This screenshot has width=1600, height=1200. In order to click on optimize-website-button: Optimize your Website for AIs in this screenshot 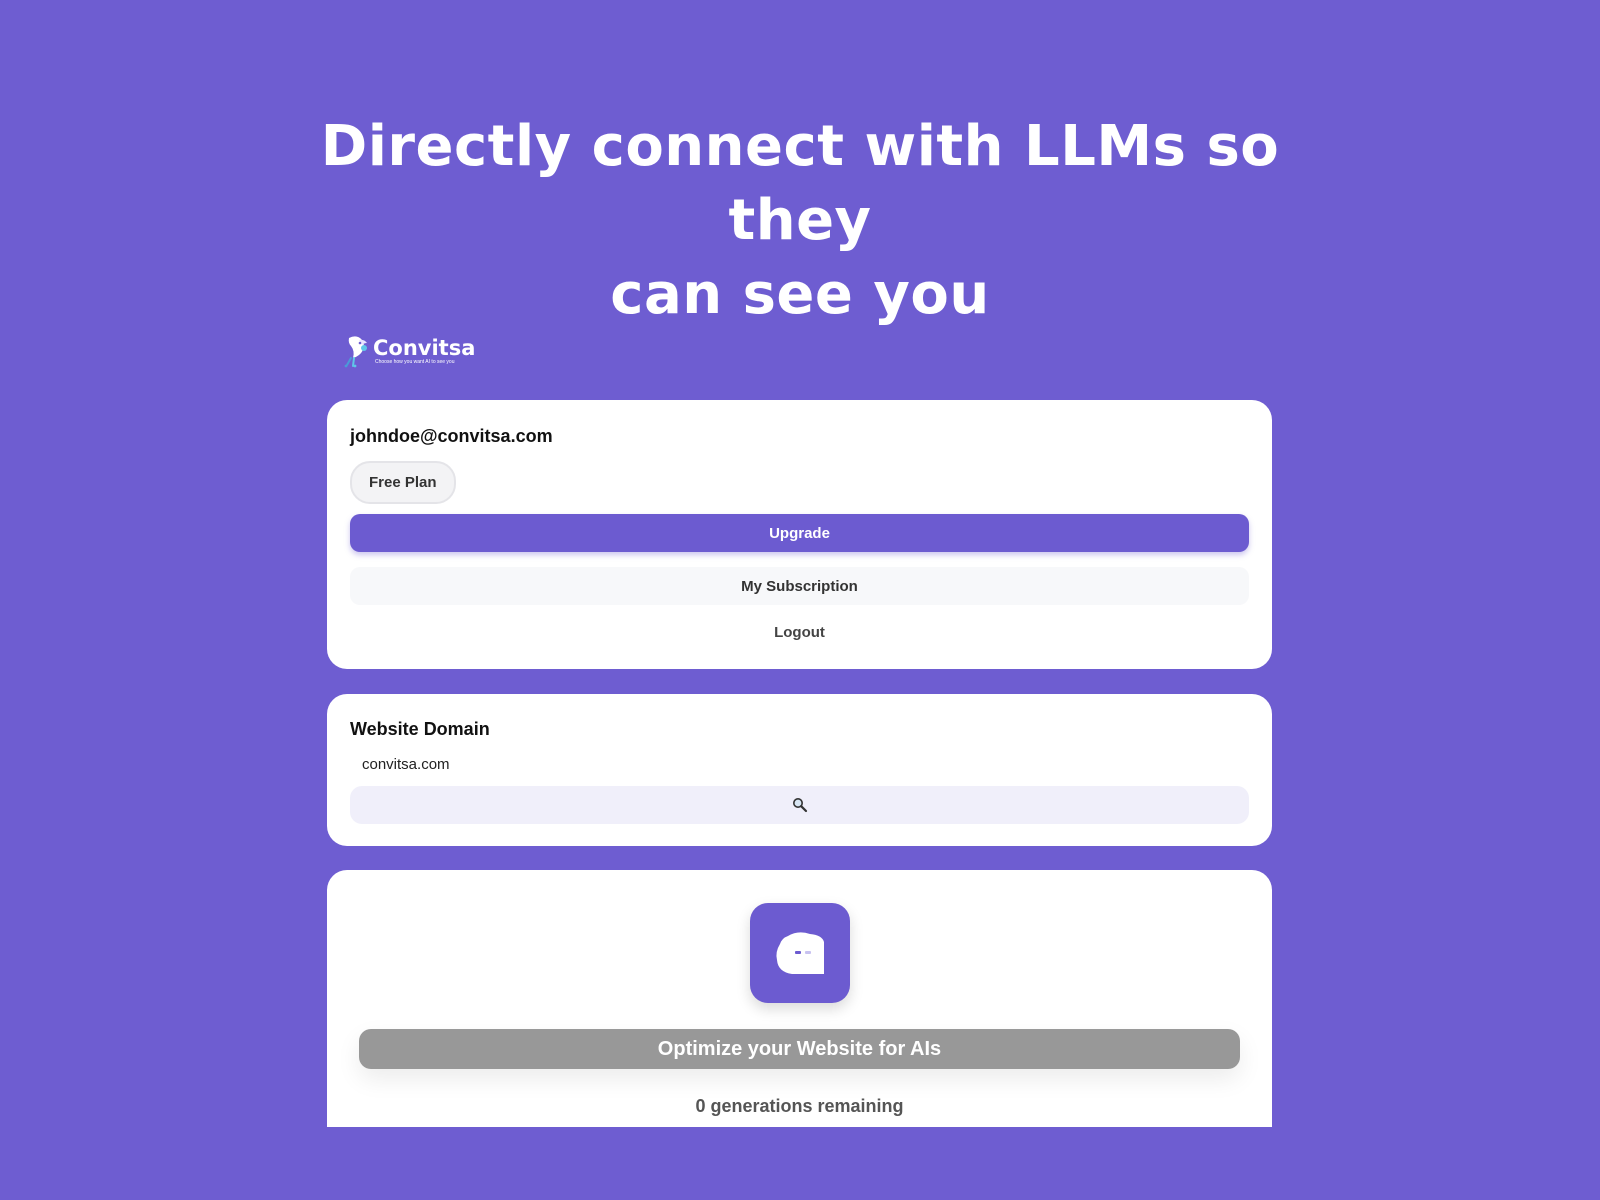, I will do `click(799, 1049)`.